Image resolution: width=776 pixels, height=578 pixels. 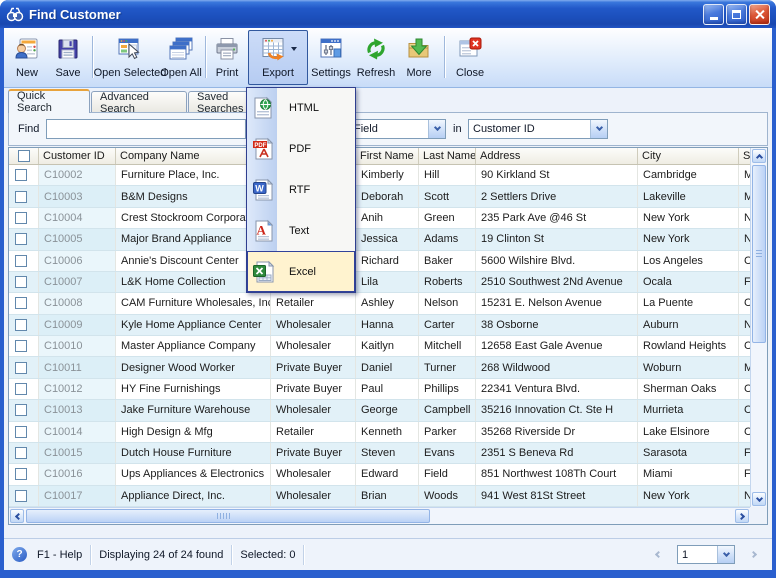 I want to click on close-view-button: Close, so click(x=470, y=57).